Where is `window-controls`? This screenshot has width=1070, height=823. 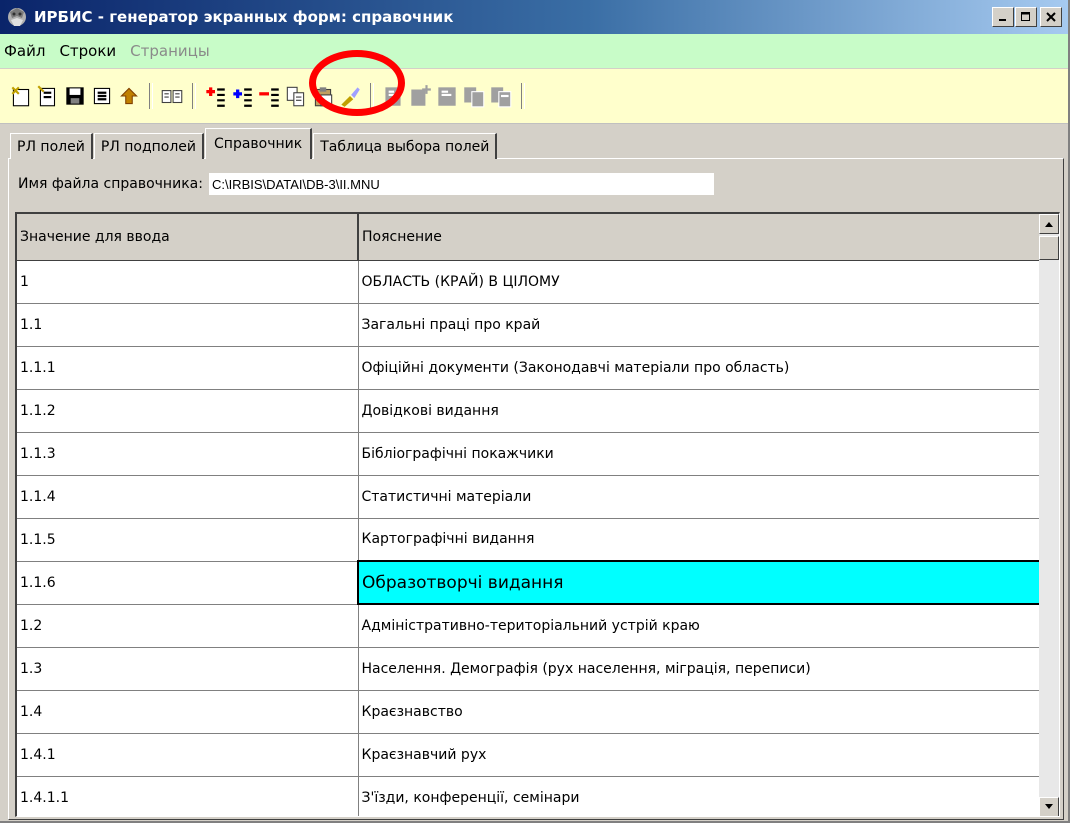 window-controls is located at coordinates (1026, 17).